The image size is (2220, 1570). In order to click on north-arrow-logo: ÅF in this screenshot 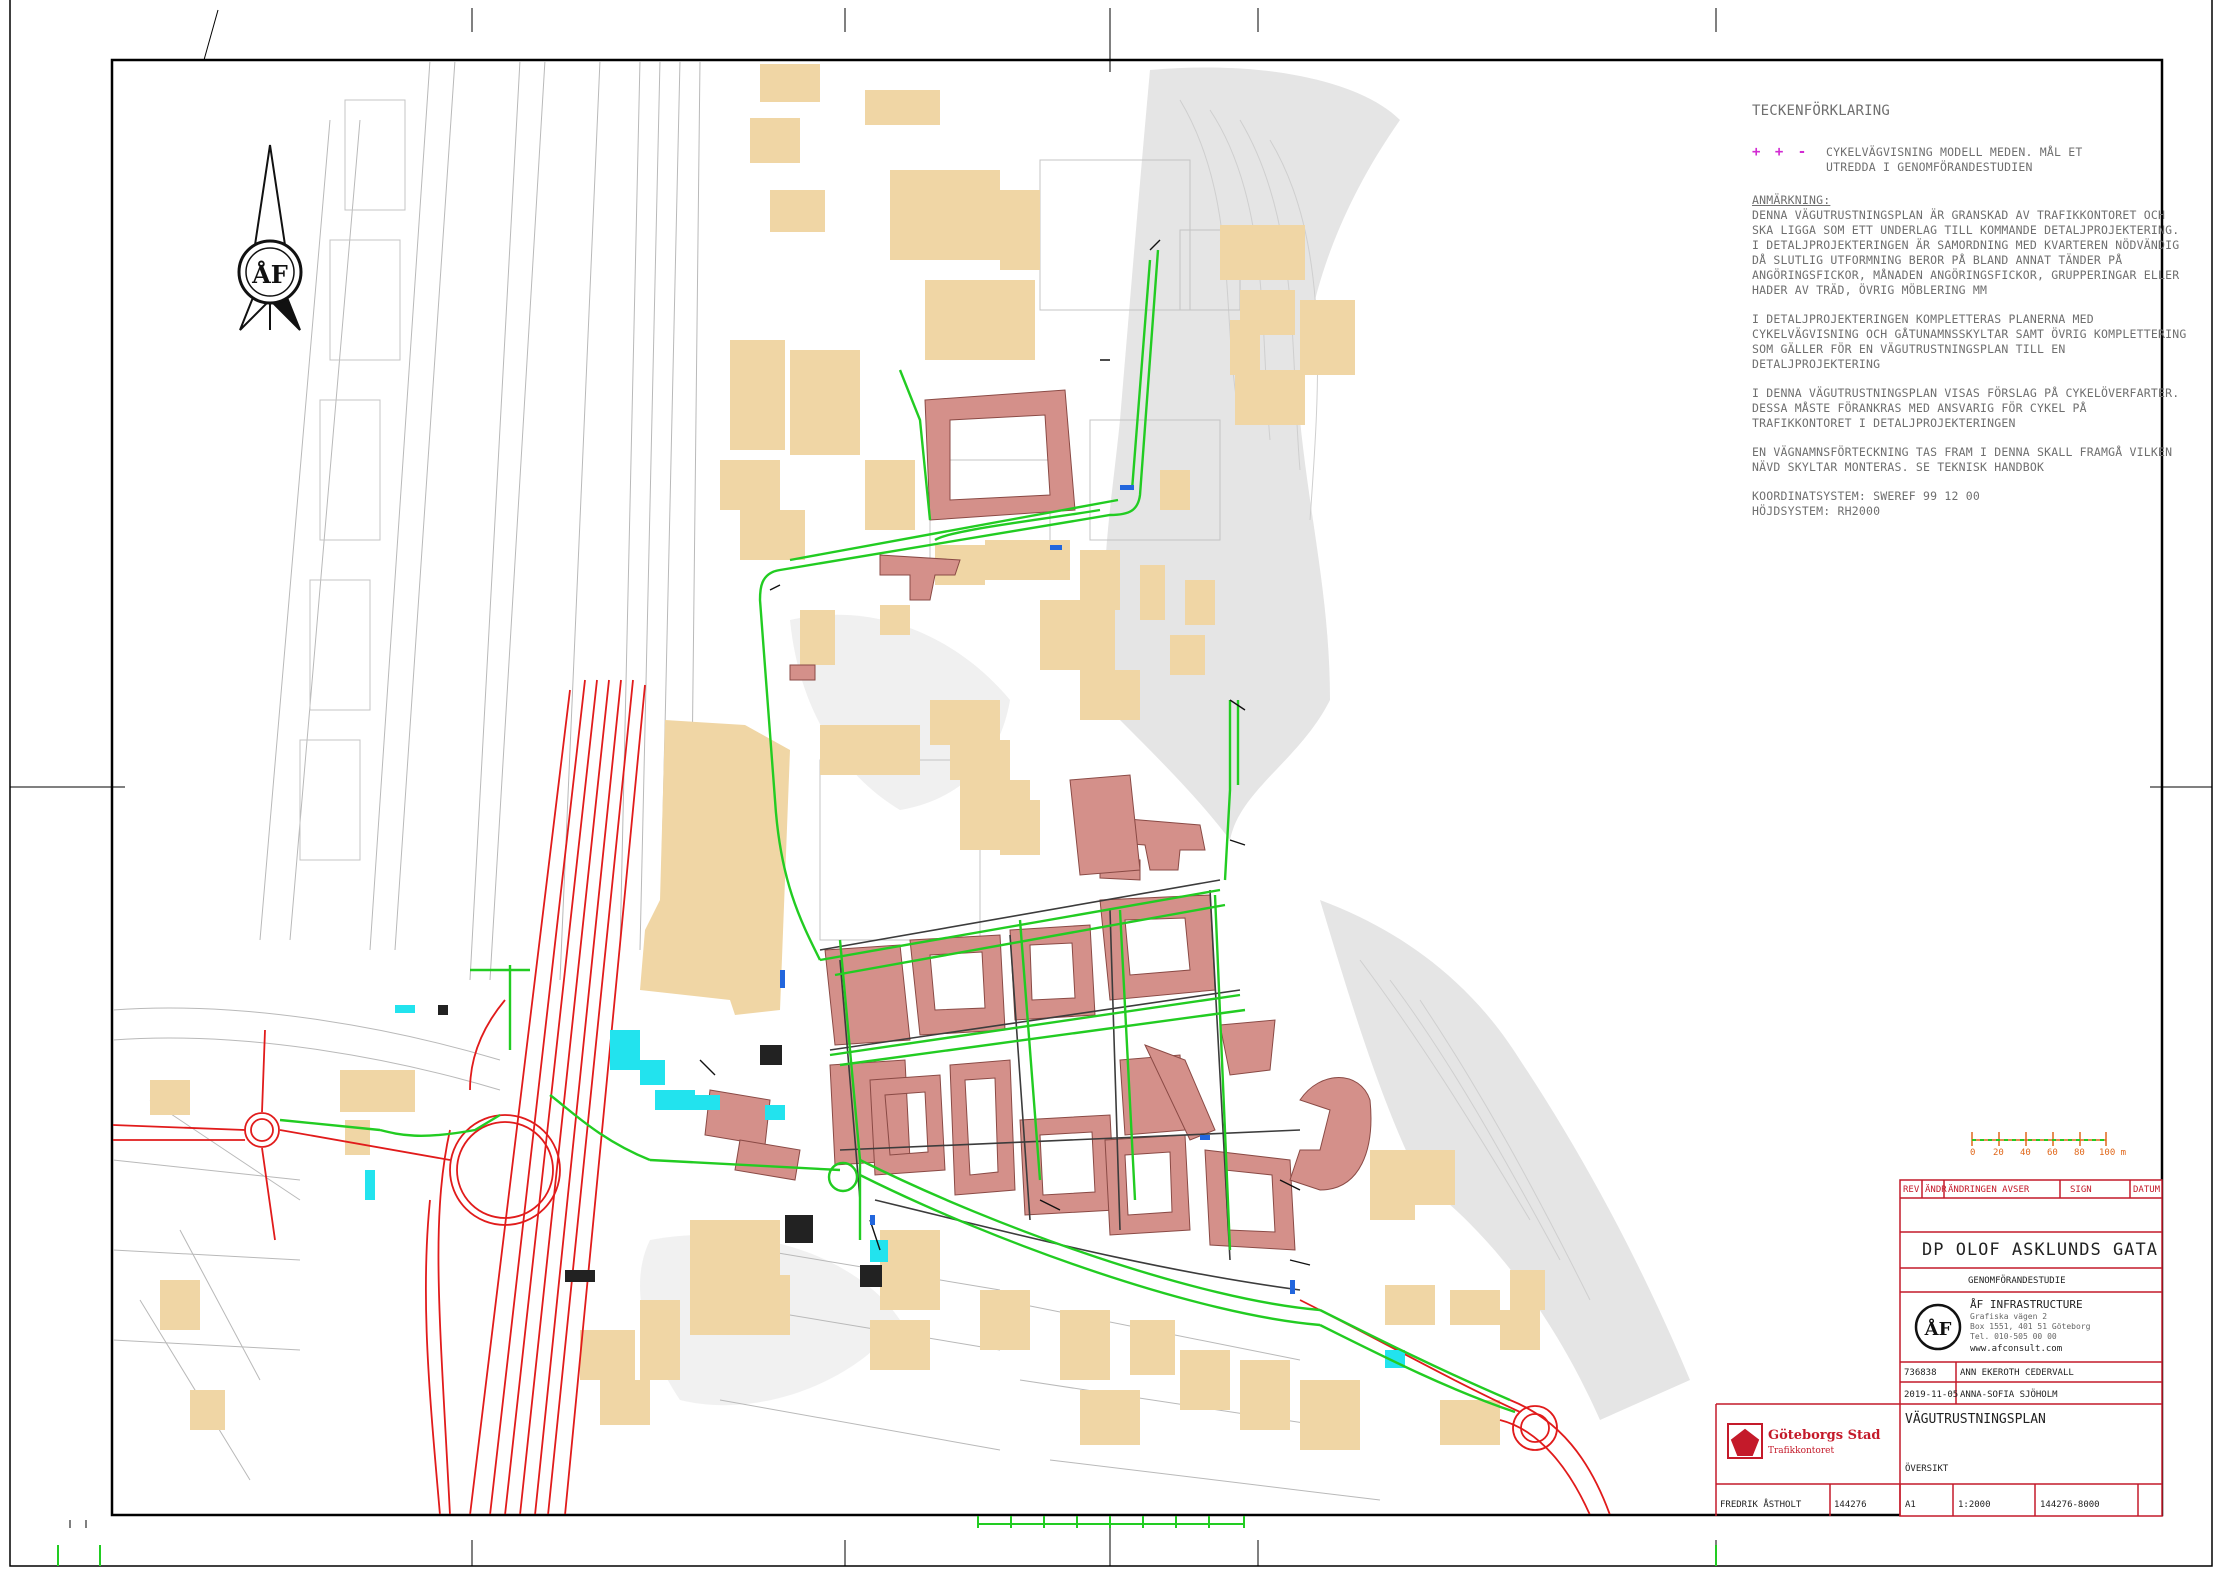, I will do `click(269, 274)`.